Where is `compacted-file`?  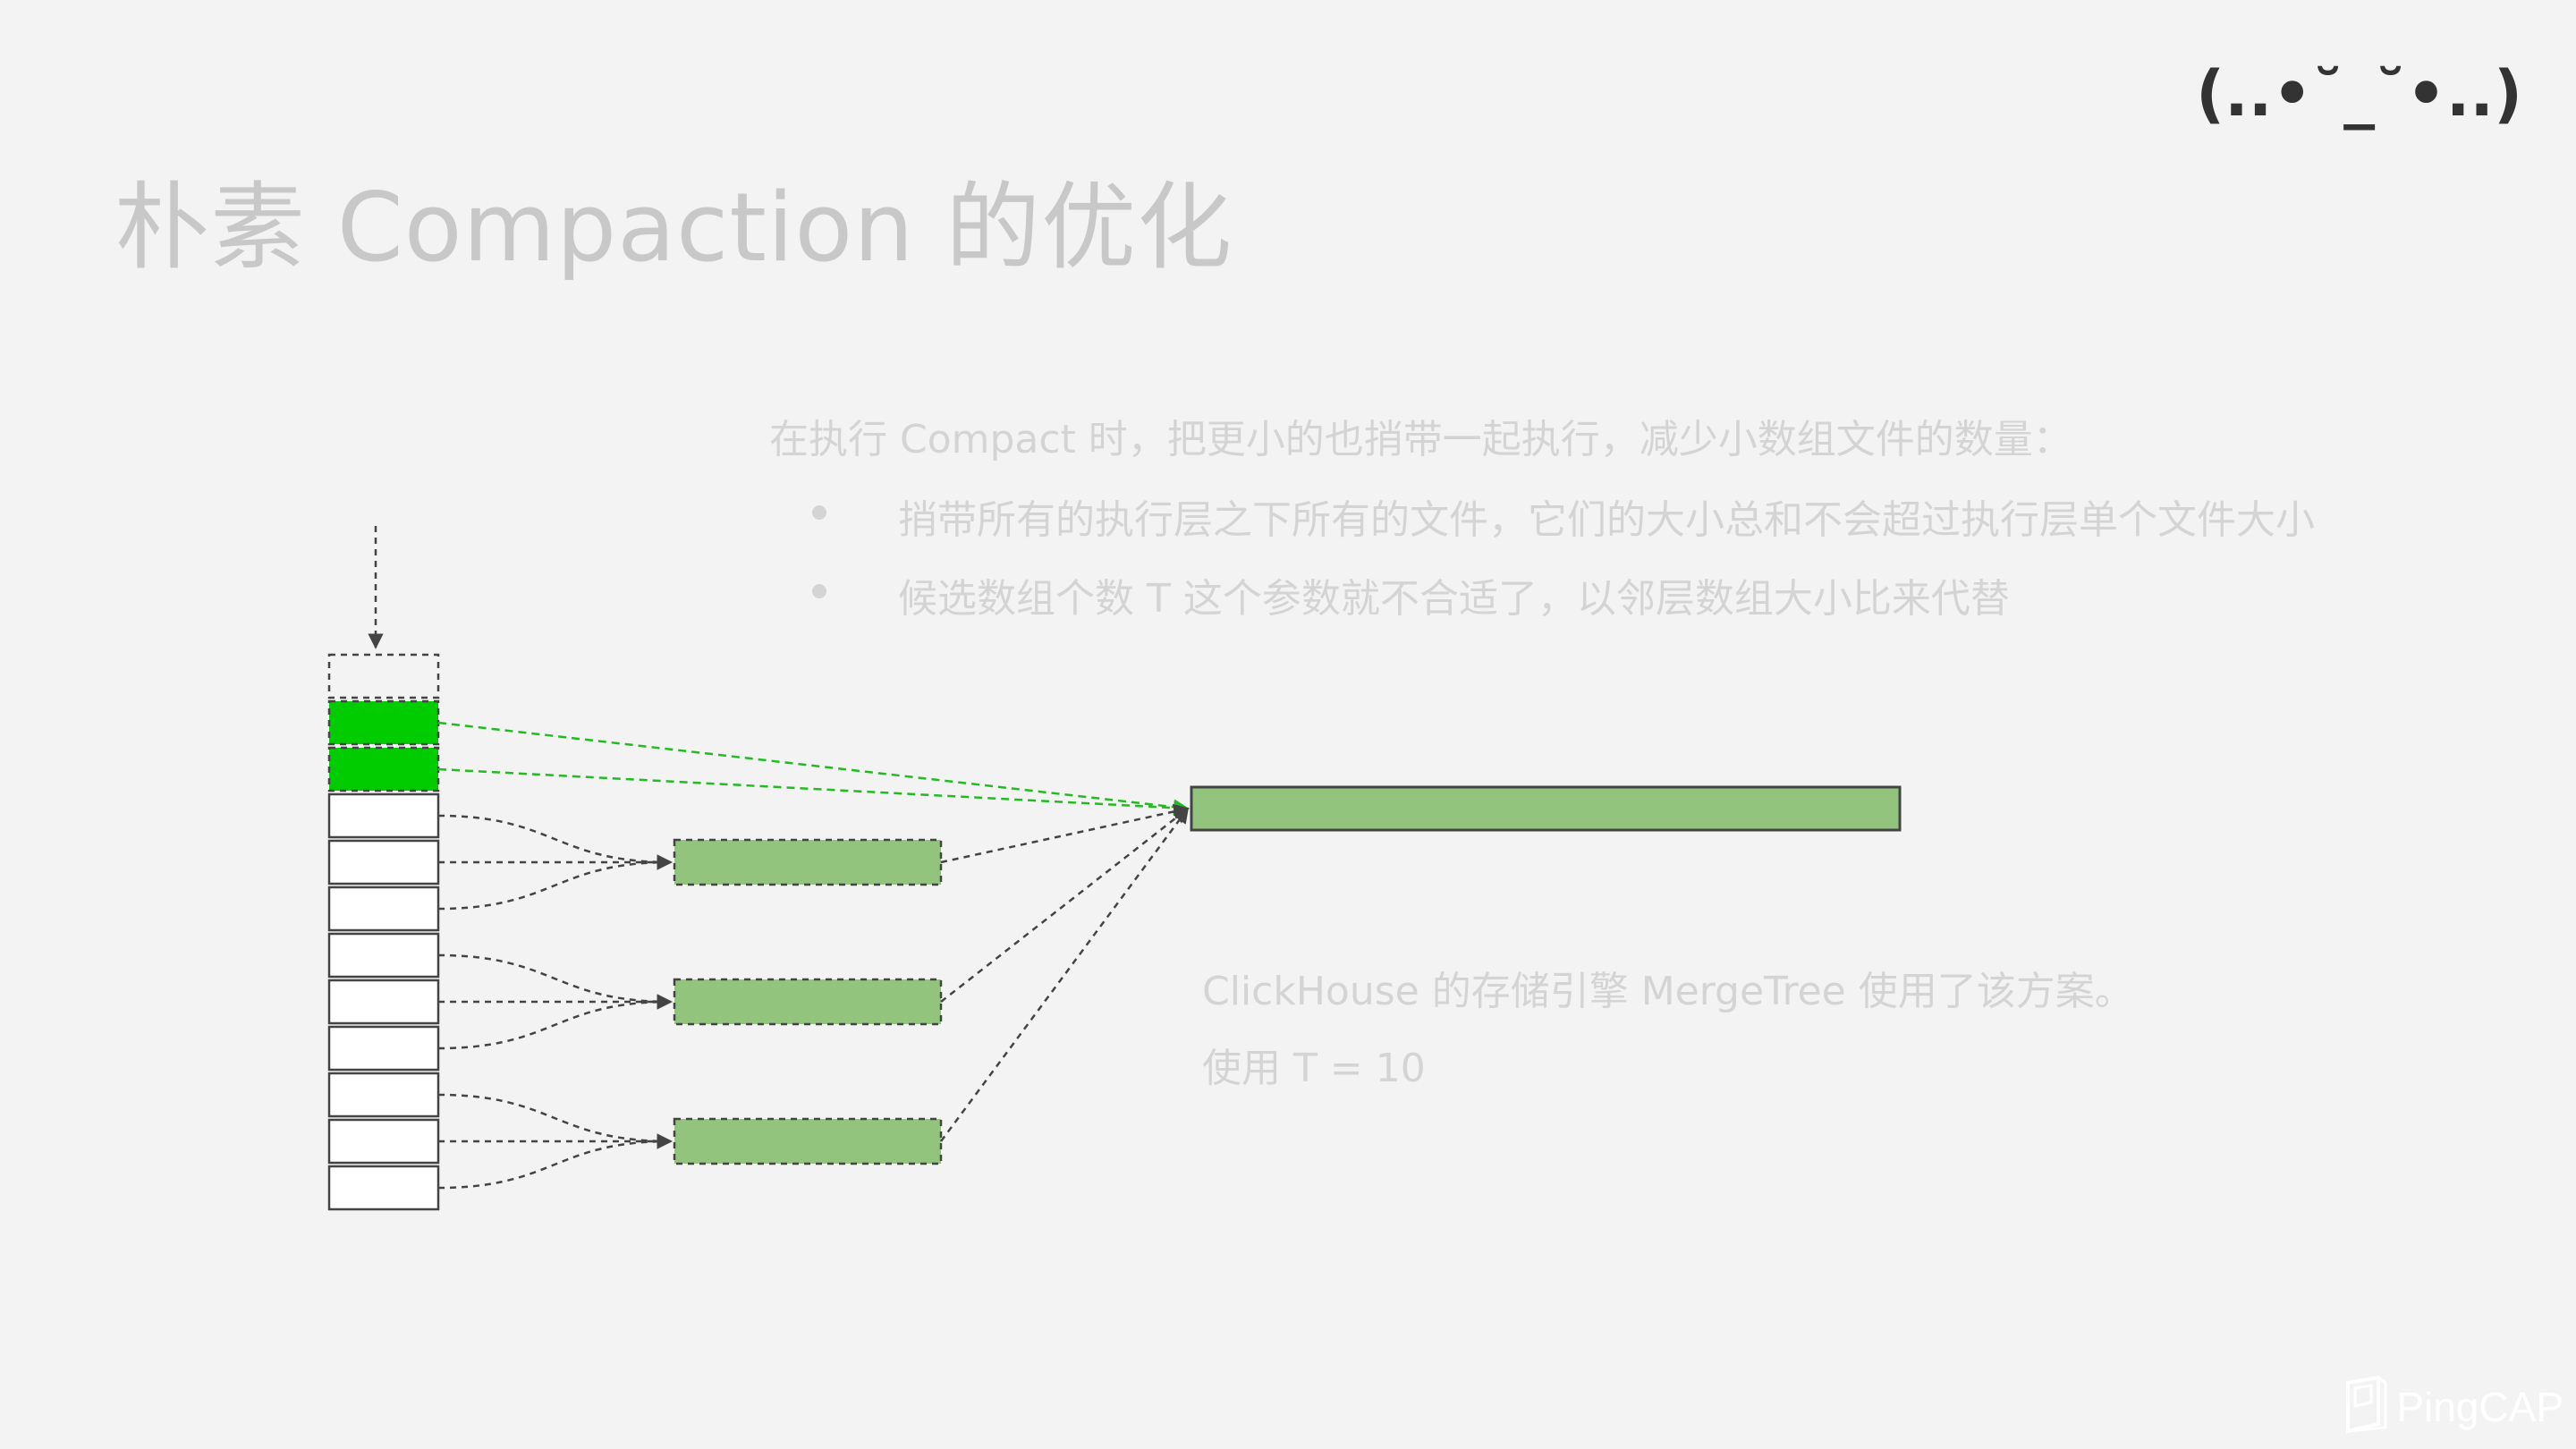
compacted-file is located at coordinates (1546, 808).